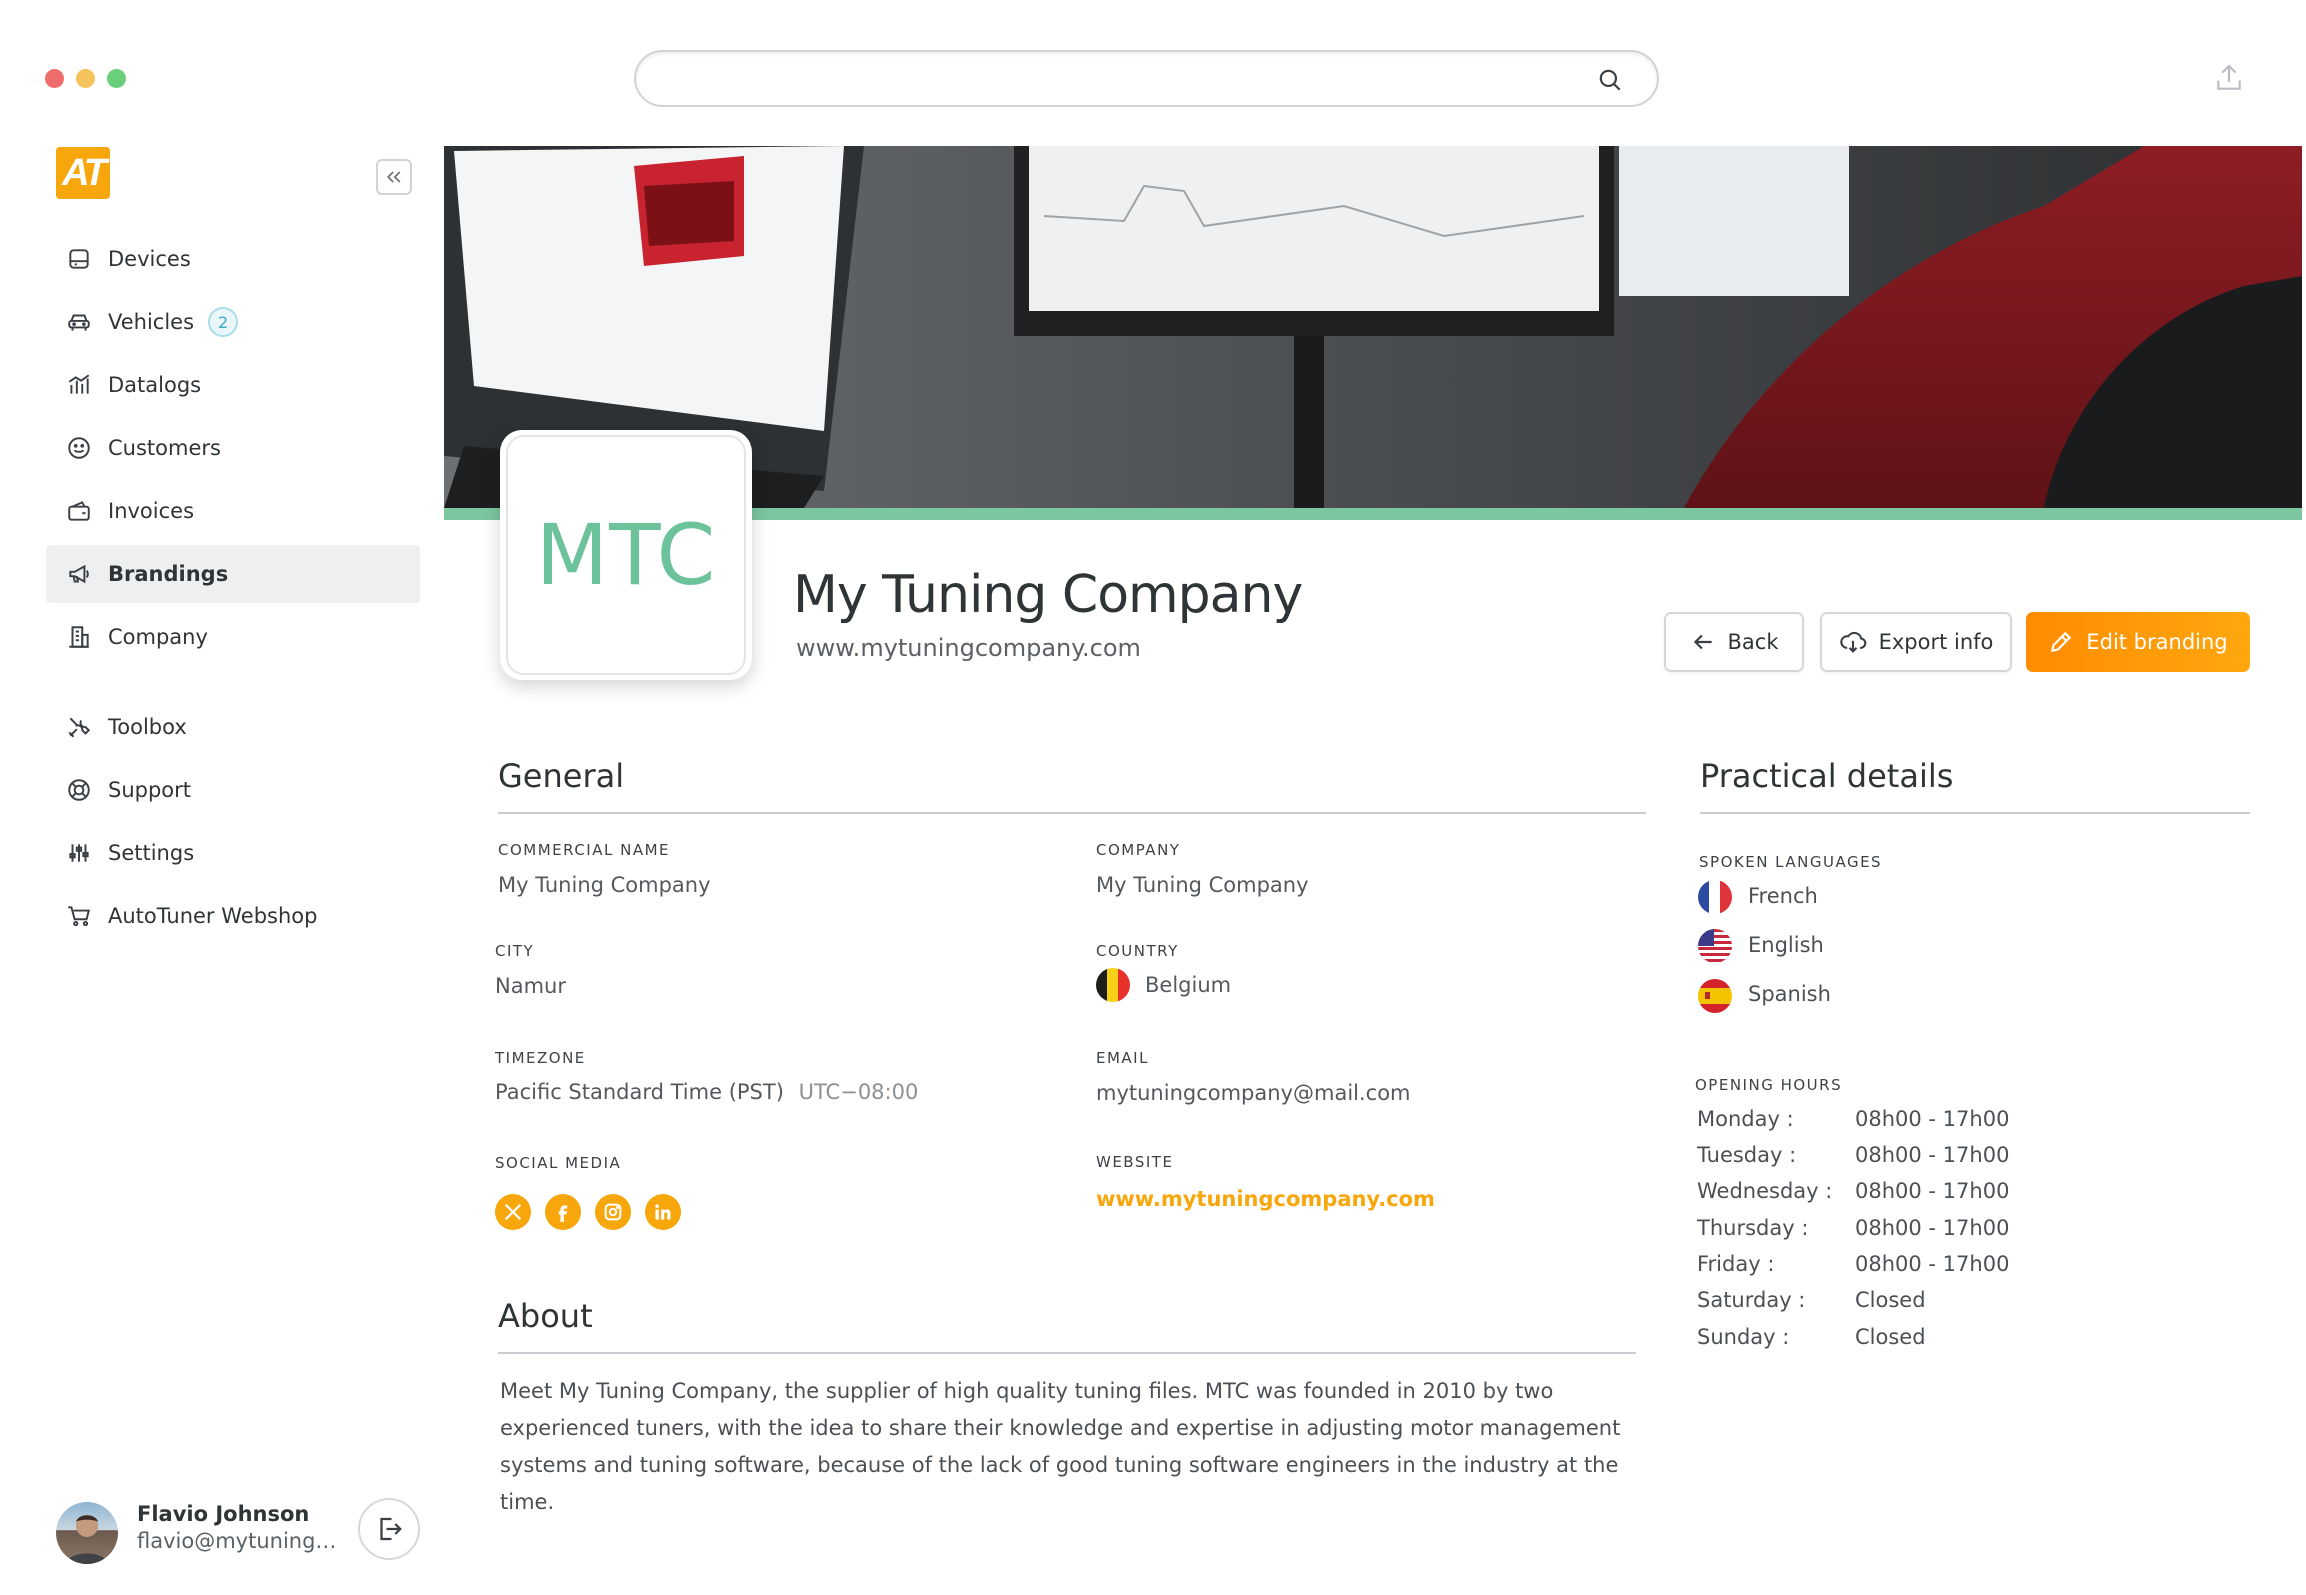  Describe the element at coordinates (79, 511) in the screenshot. I see `wallet-icon` at that location.